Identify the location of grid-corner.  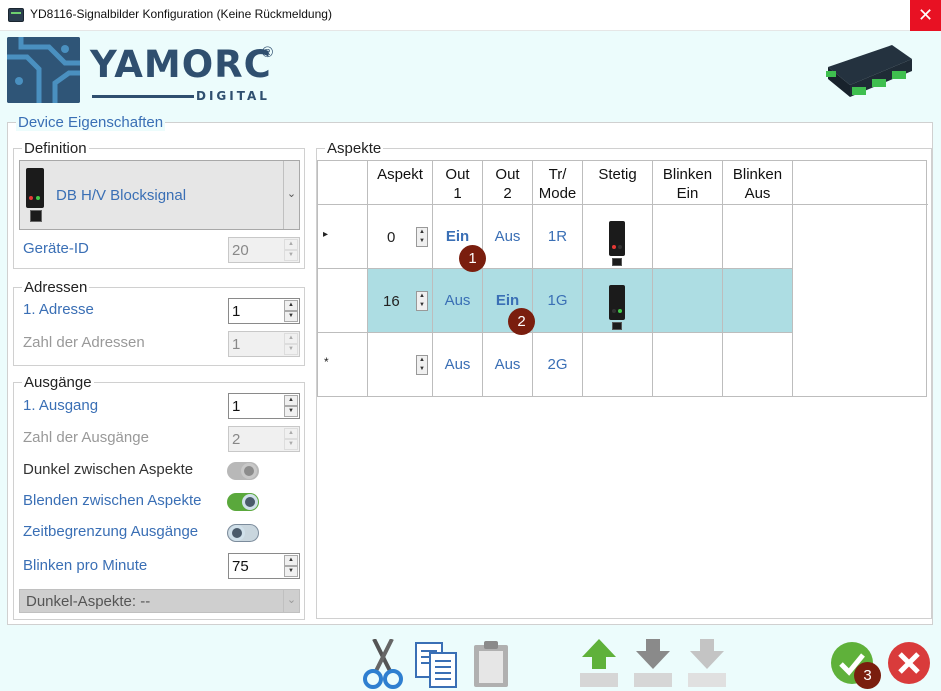
(343, 183).